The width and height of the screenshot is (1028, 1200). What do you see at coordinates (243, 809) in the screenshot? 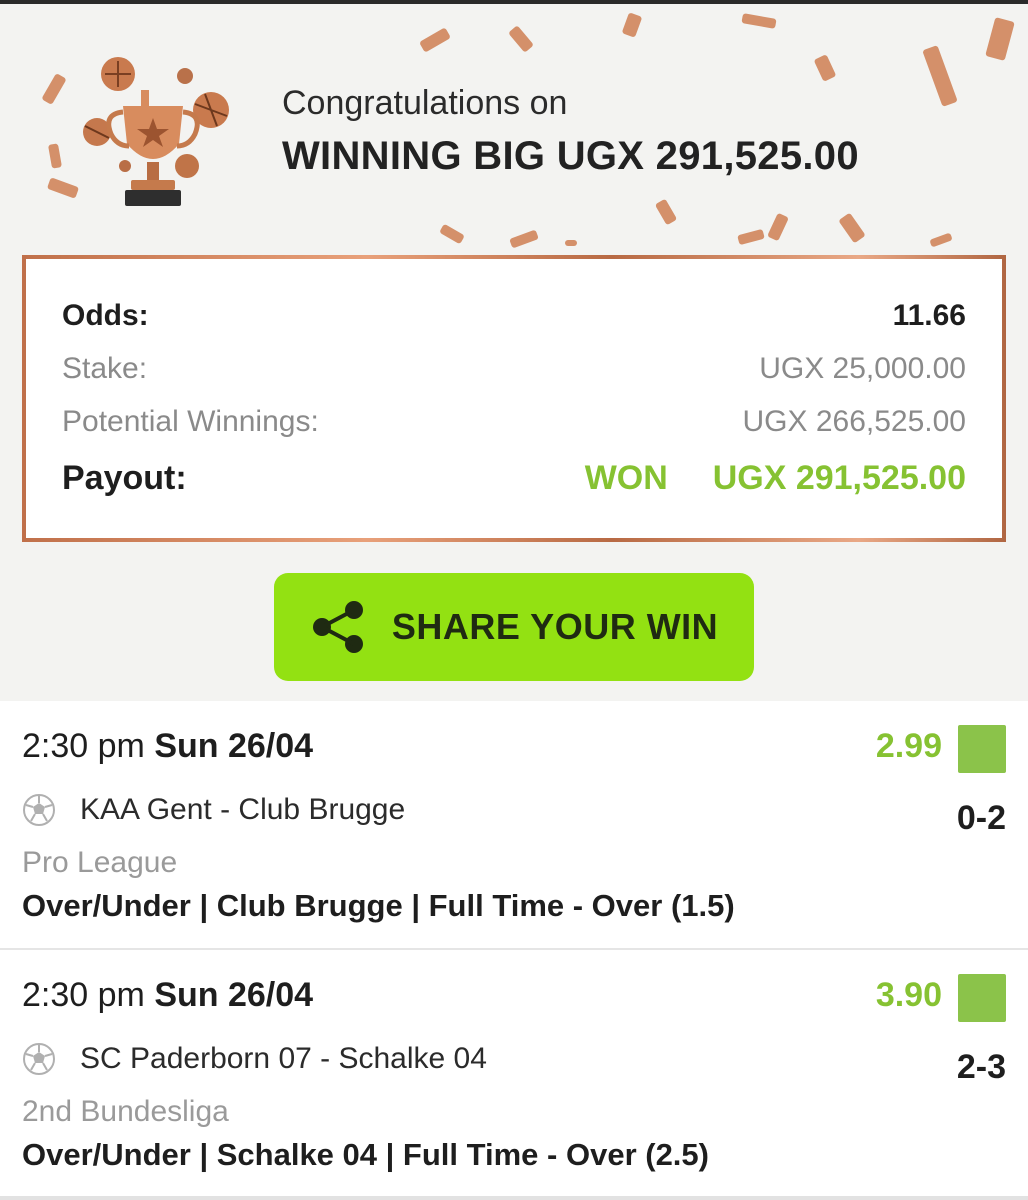
I see `bet-teams: KAA Gent - Club Brugge` at bounding box center [243, 809].